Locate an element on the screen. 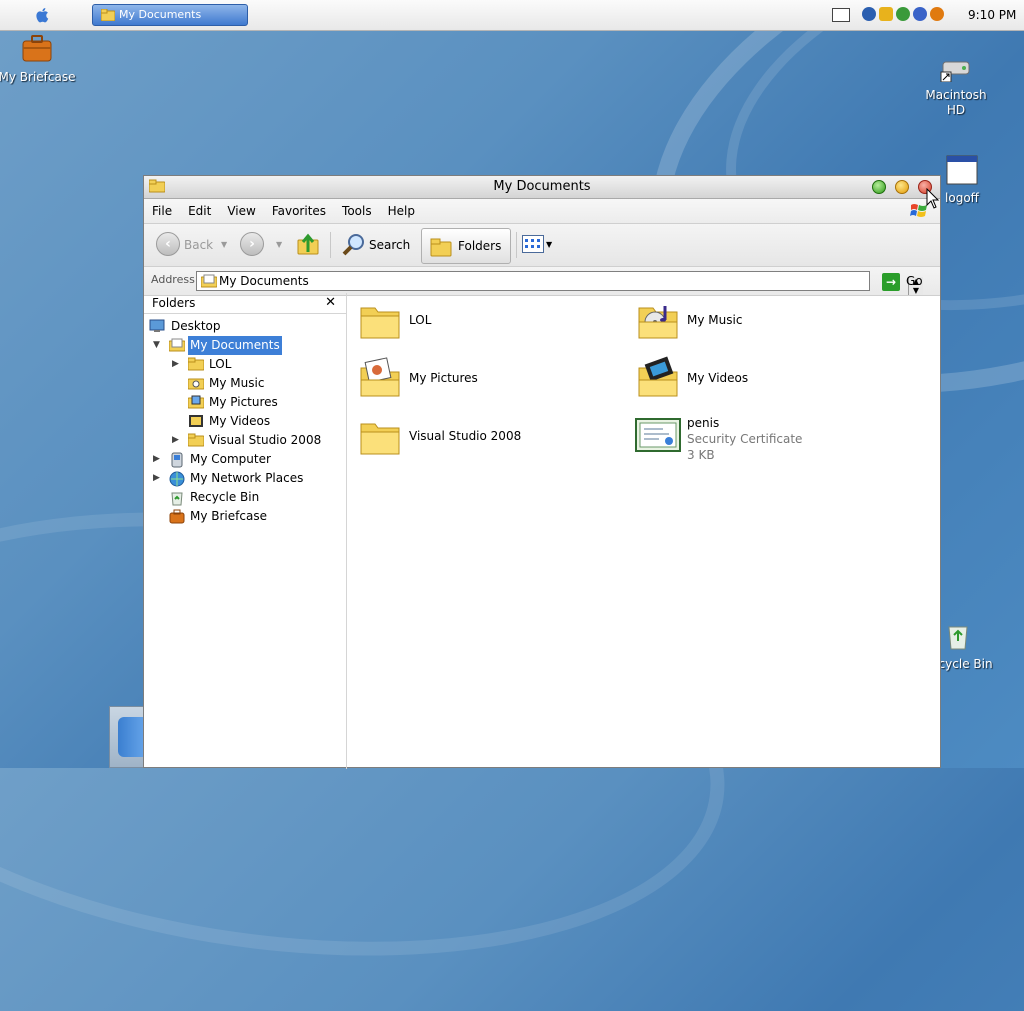 The width and height of the screenshot is (1024, 1011). menu-favorites: Favorites is located at coordinates (299, 208).